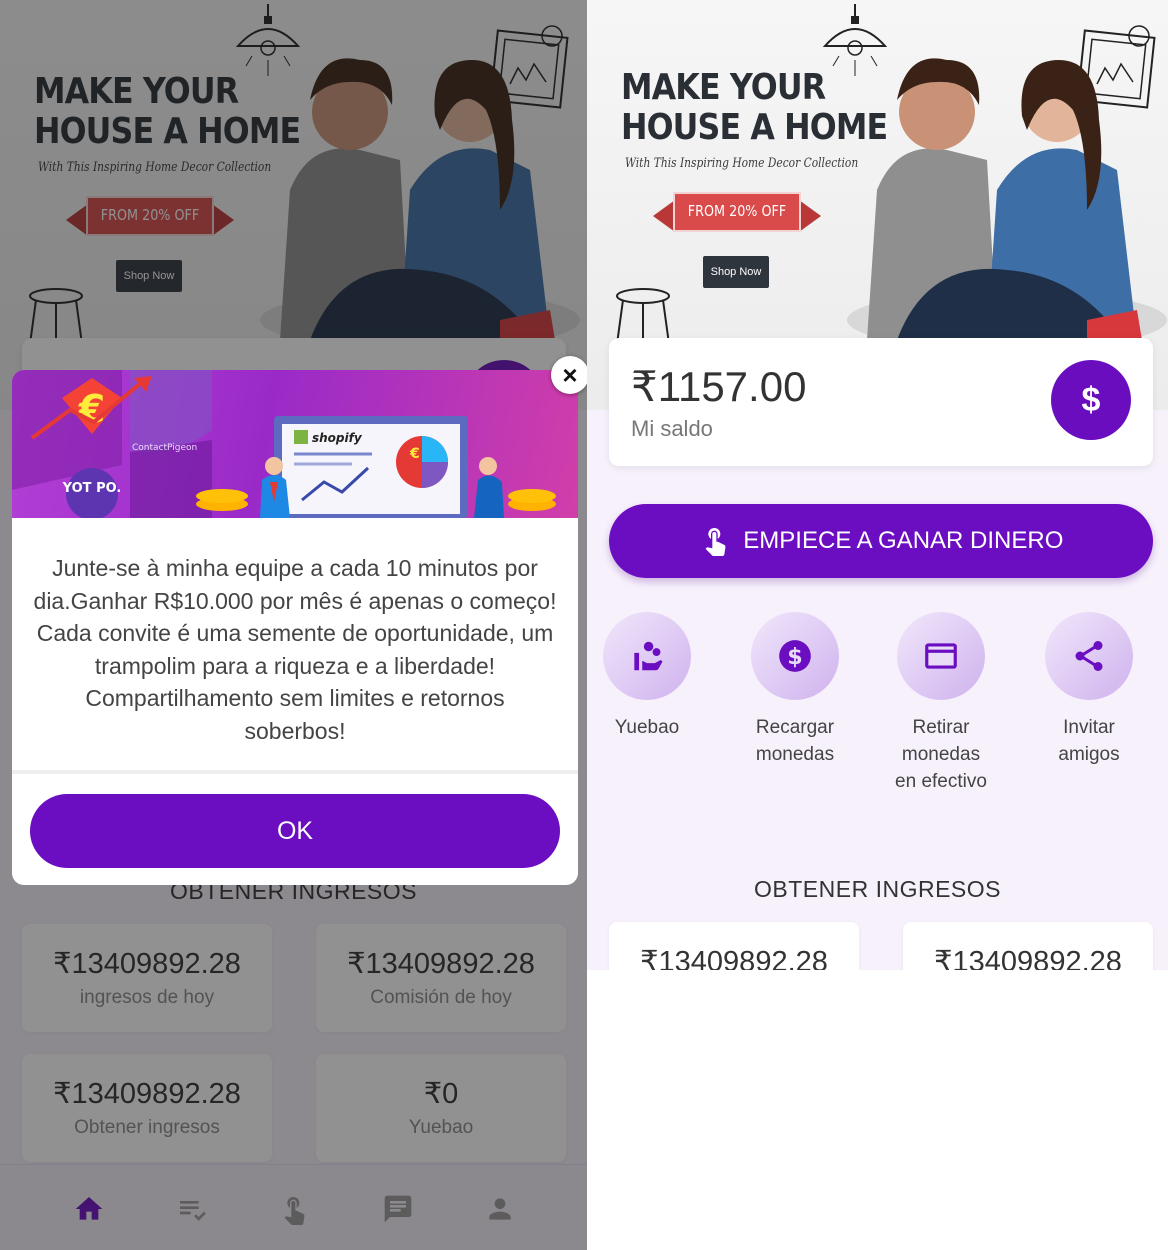 This screenshot has height=1250, width=1168. Describe the element at coordinates (734, 946) in the screenshot. I see `stat-card: ₹13409892.28 ingresos de hoy` at that location.